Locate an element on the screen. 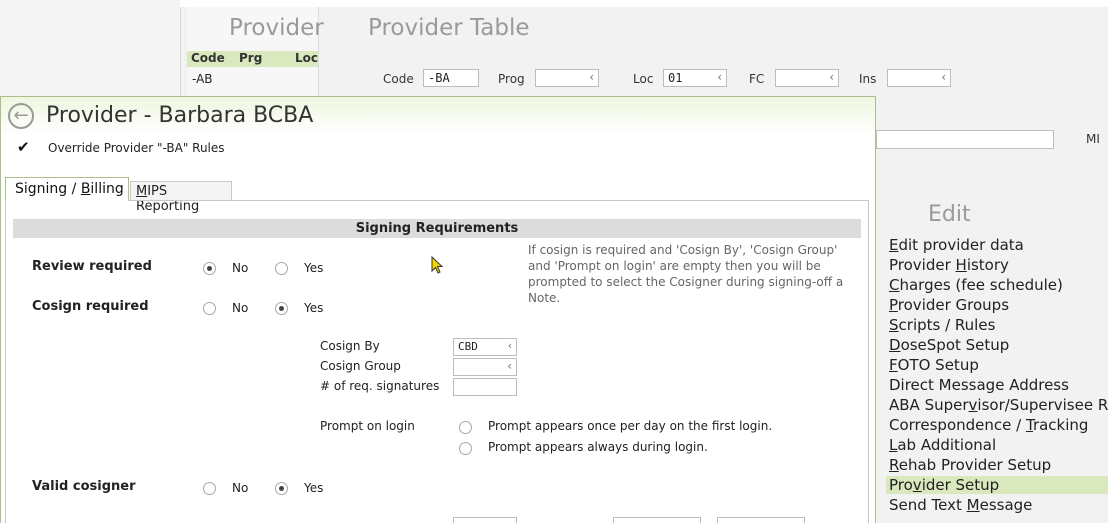 The width and height of the screenshot is (1108, 523). edit-item-foto-setup: FOTO Setup is located at coordinates (934, 365).